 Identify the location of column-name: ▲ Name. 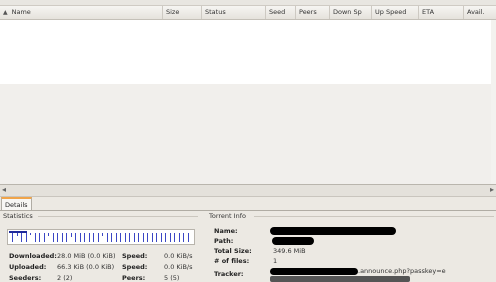
(81, 12).